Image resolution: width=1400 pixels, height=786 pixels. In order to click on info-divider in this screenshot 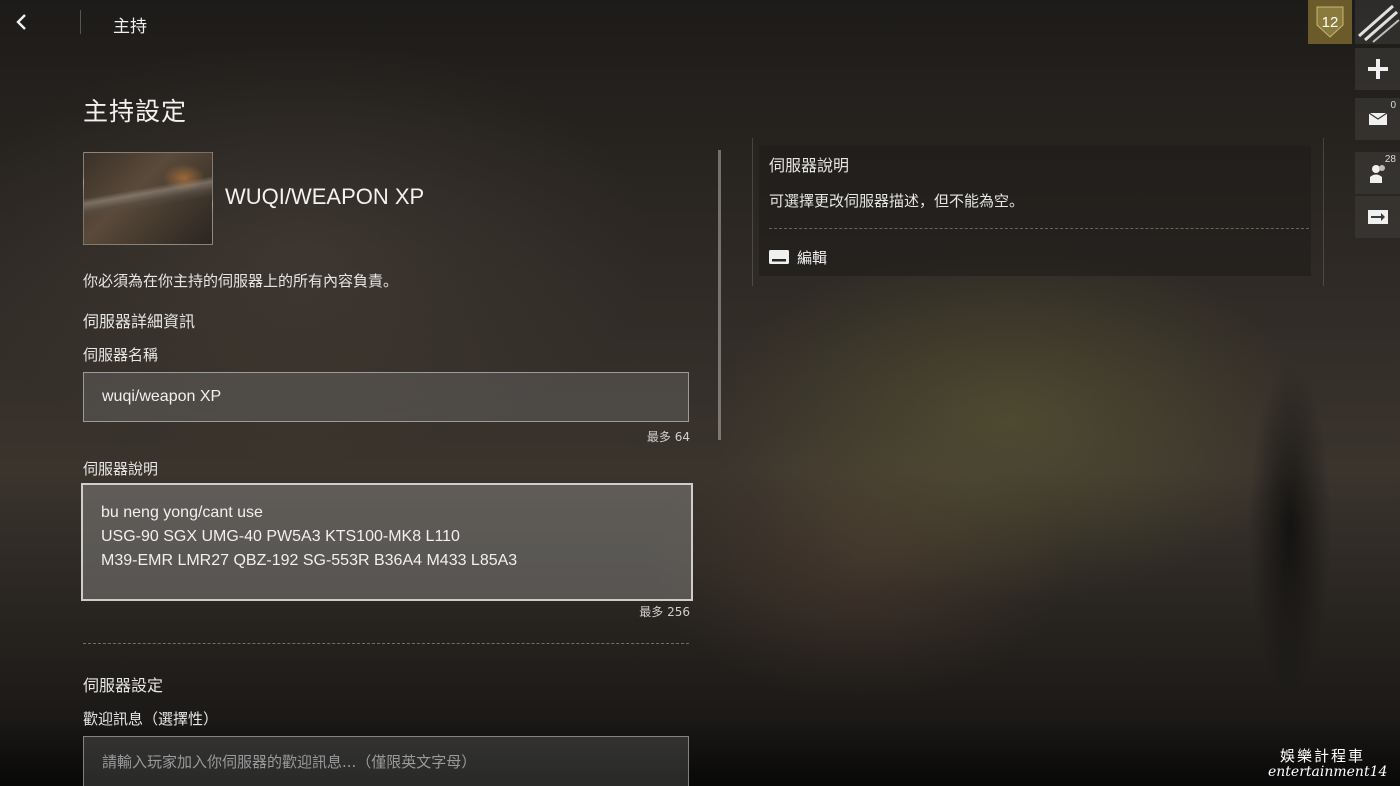, I will do `click(1039, 228)`.